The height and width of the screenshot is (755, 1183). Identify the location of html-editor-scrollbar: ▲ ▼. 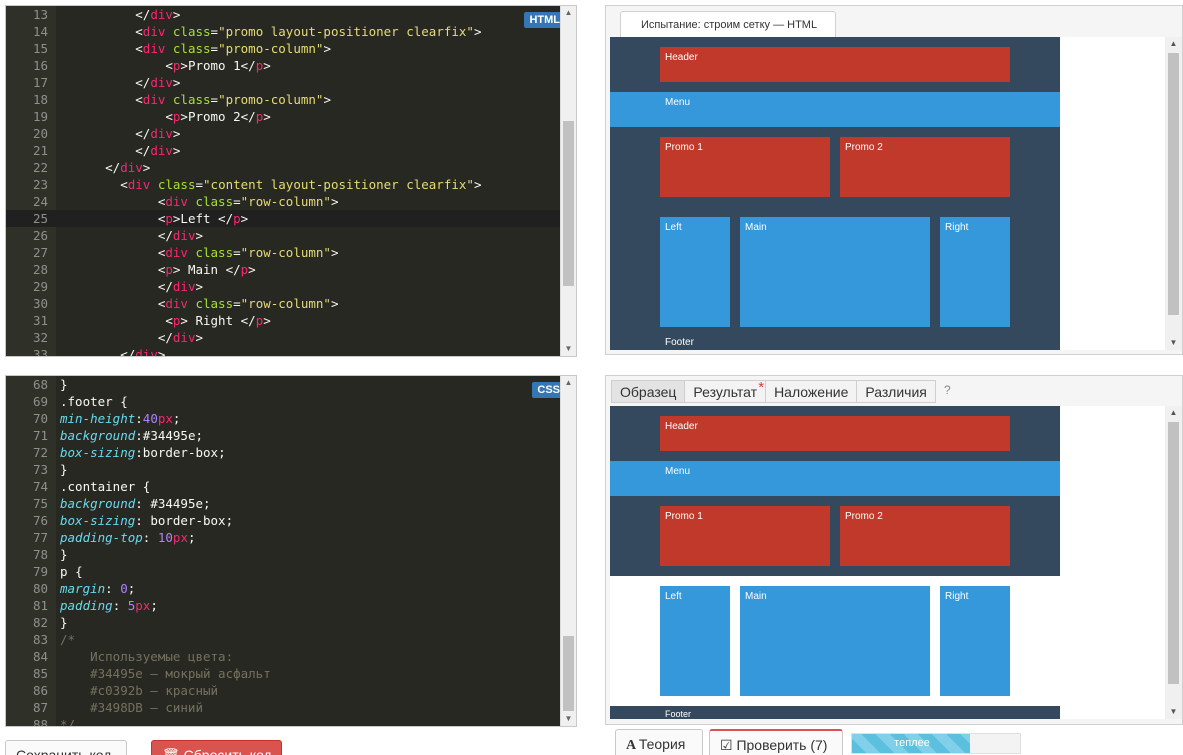
(568, 181).